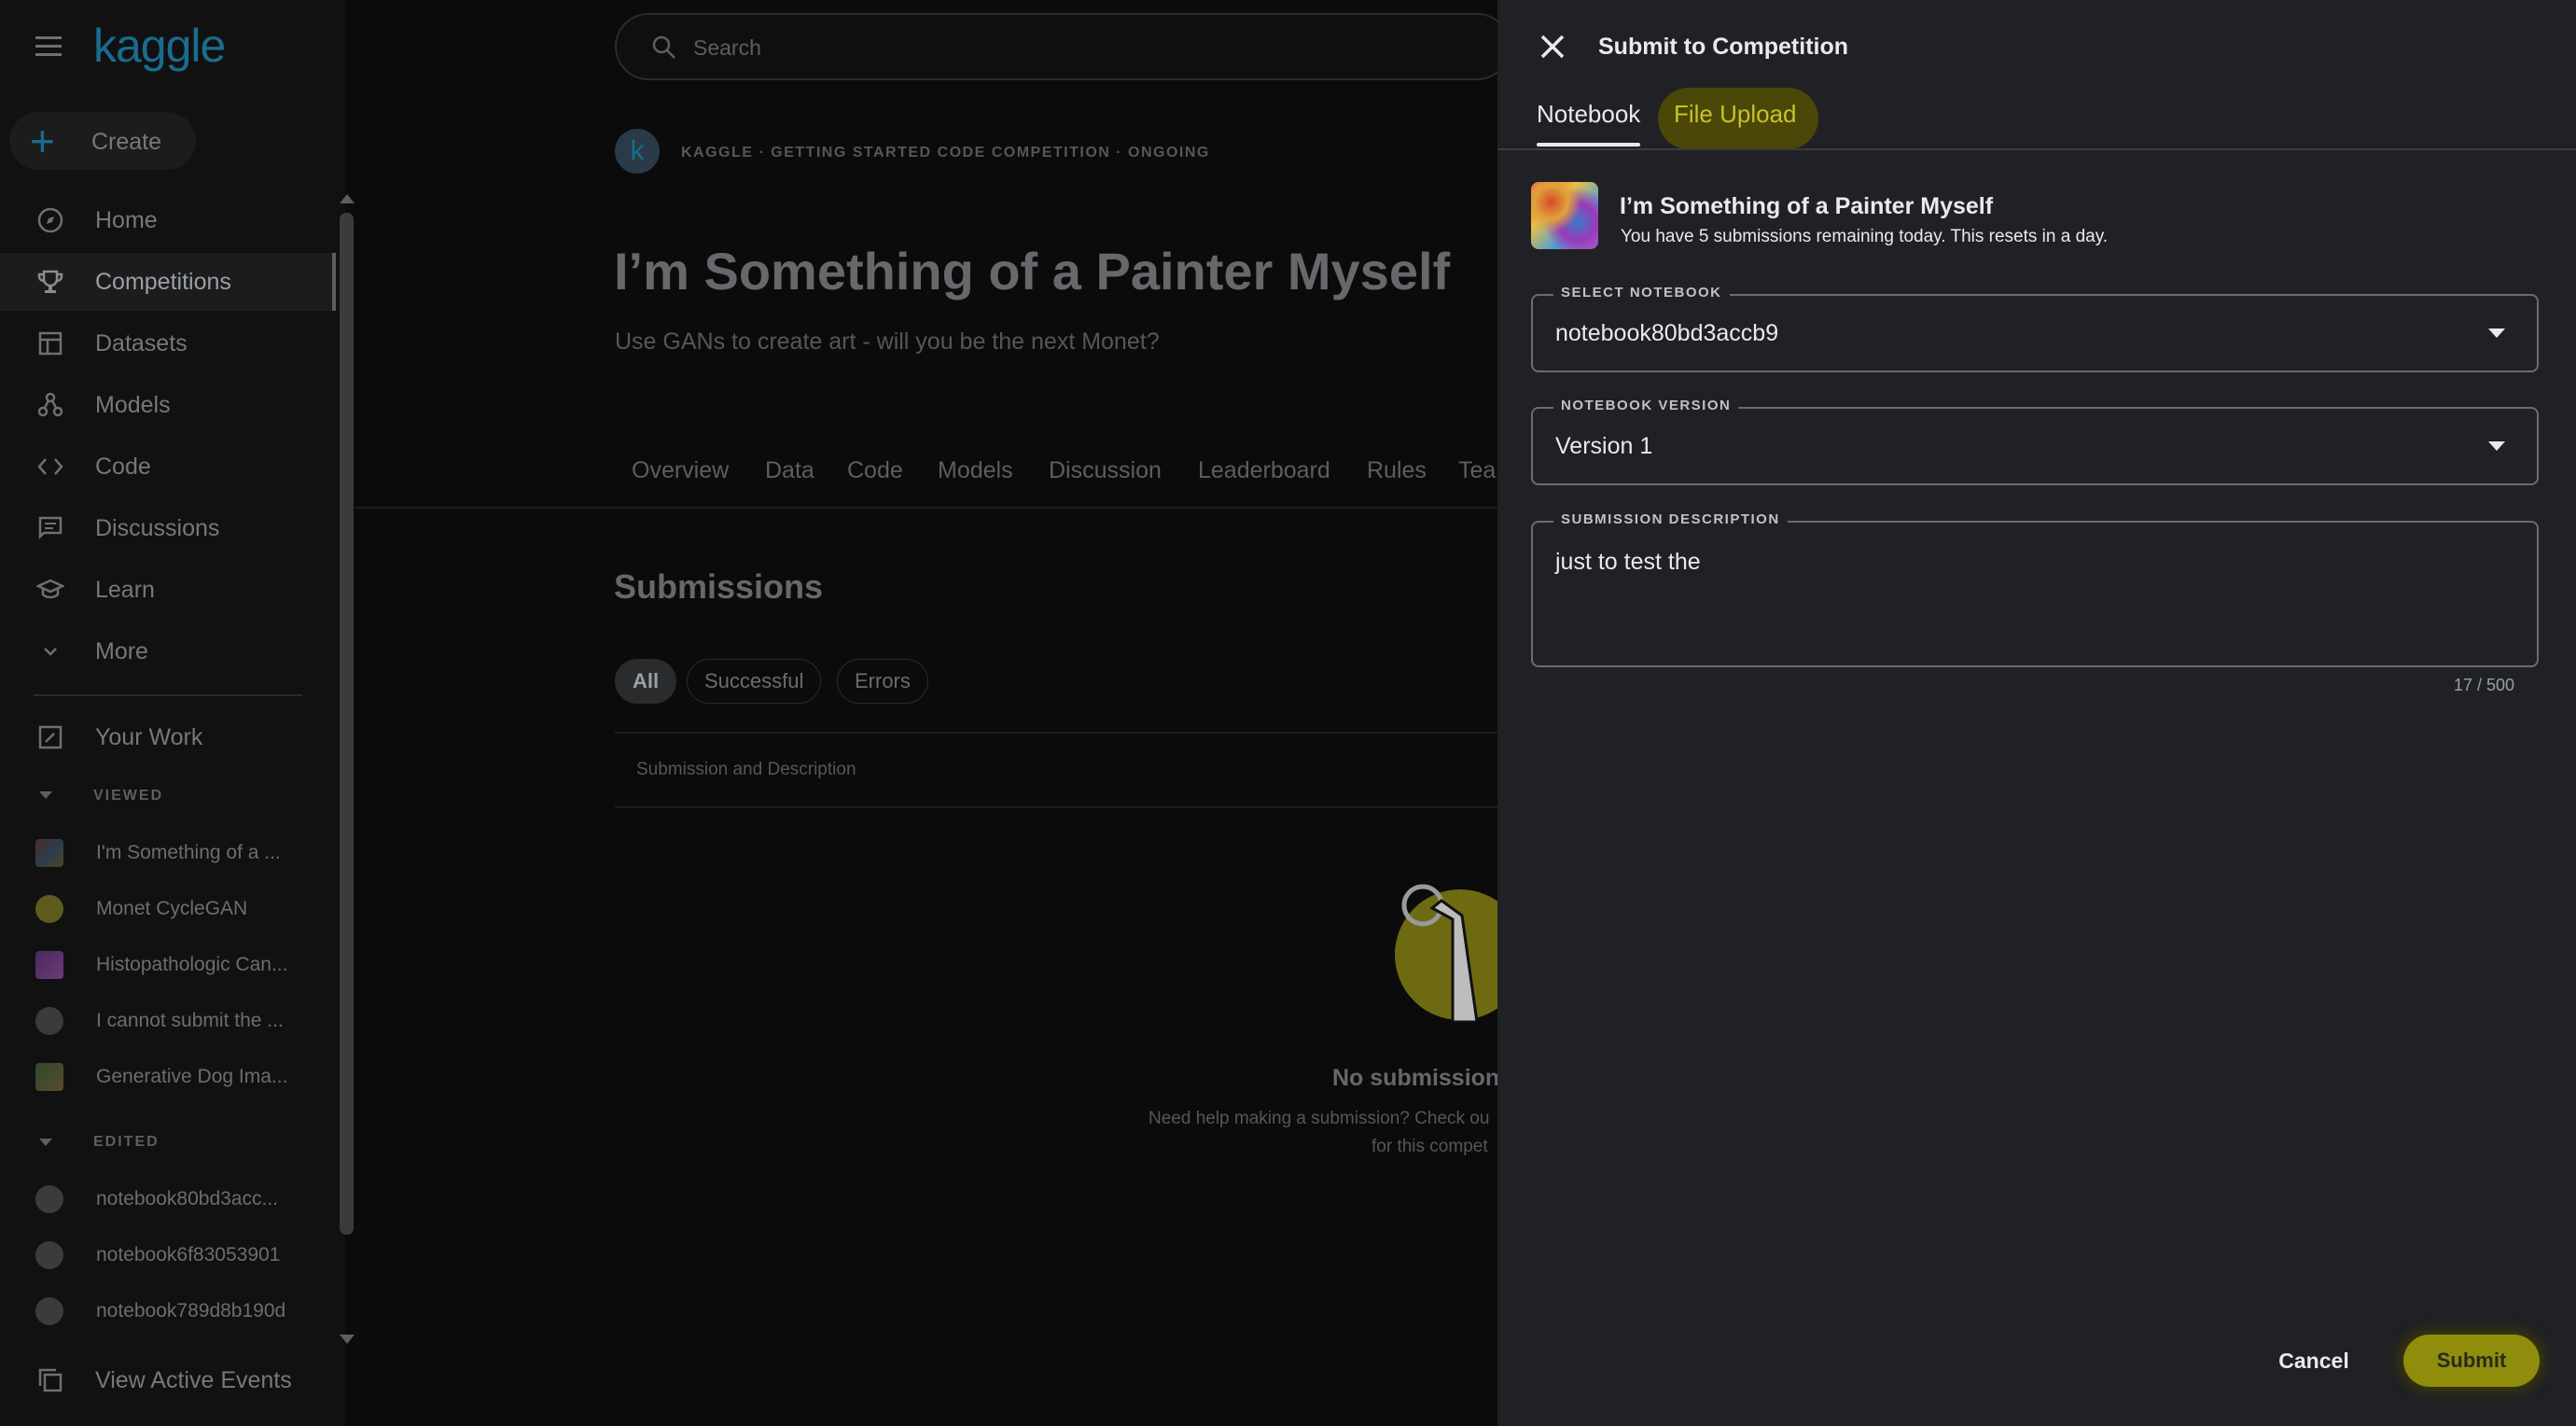 This screenshot has height=1426, width=2576. What do you see at coordinates (50, 590) in the screenshot?
I see `school-icon` at bounding box center [50, 590].